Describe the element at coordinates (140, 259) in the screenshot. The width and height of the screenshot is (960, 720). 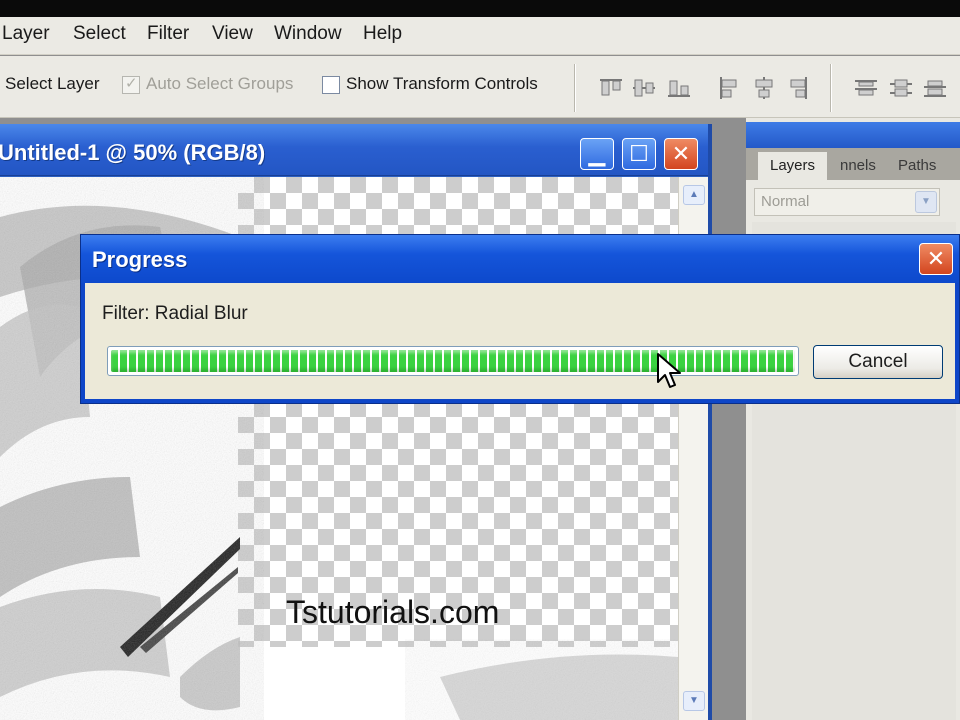
I see `dialog-title: Progress` at that location.